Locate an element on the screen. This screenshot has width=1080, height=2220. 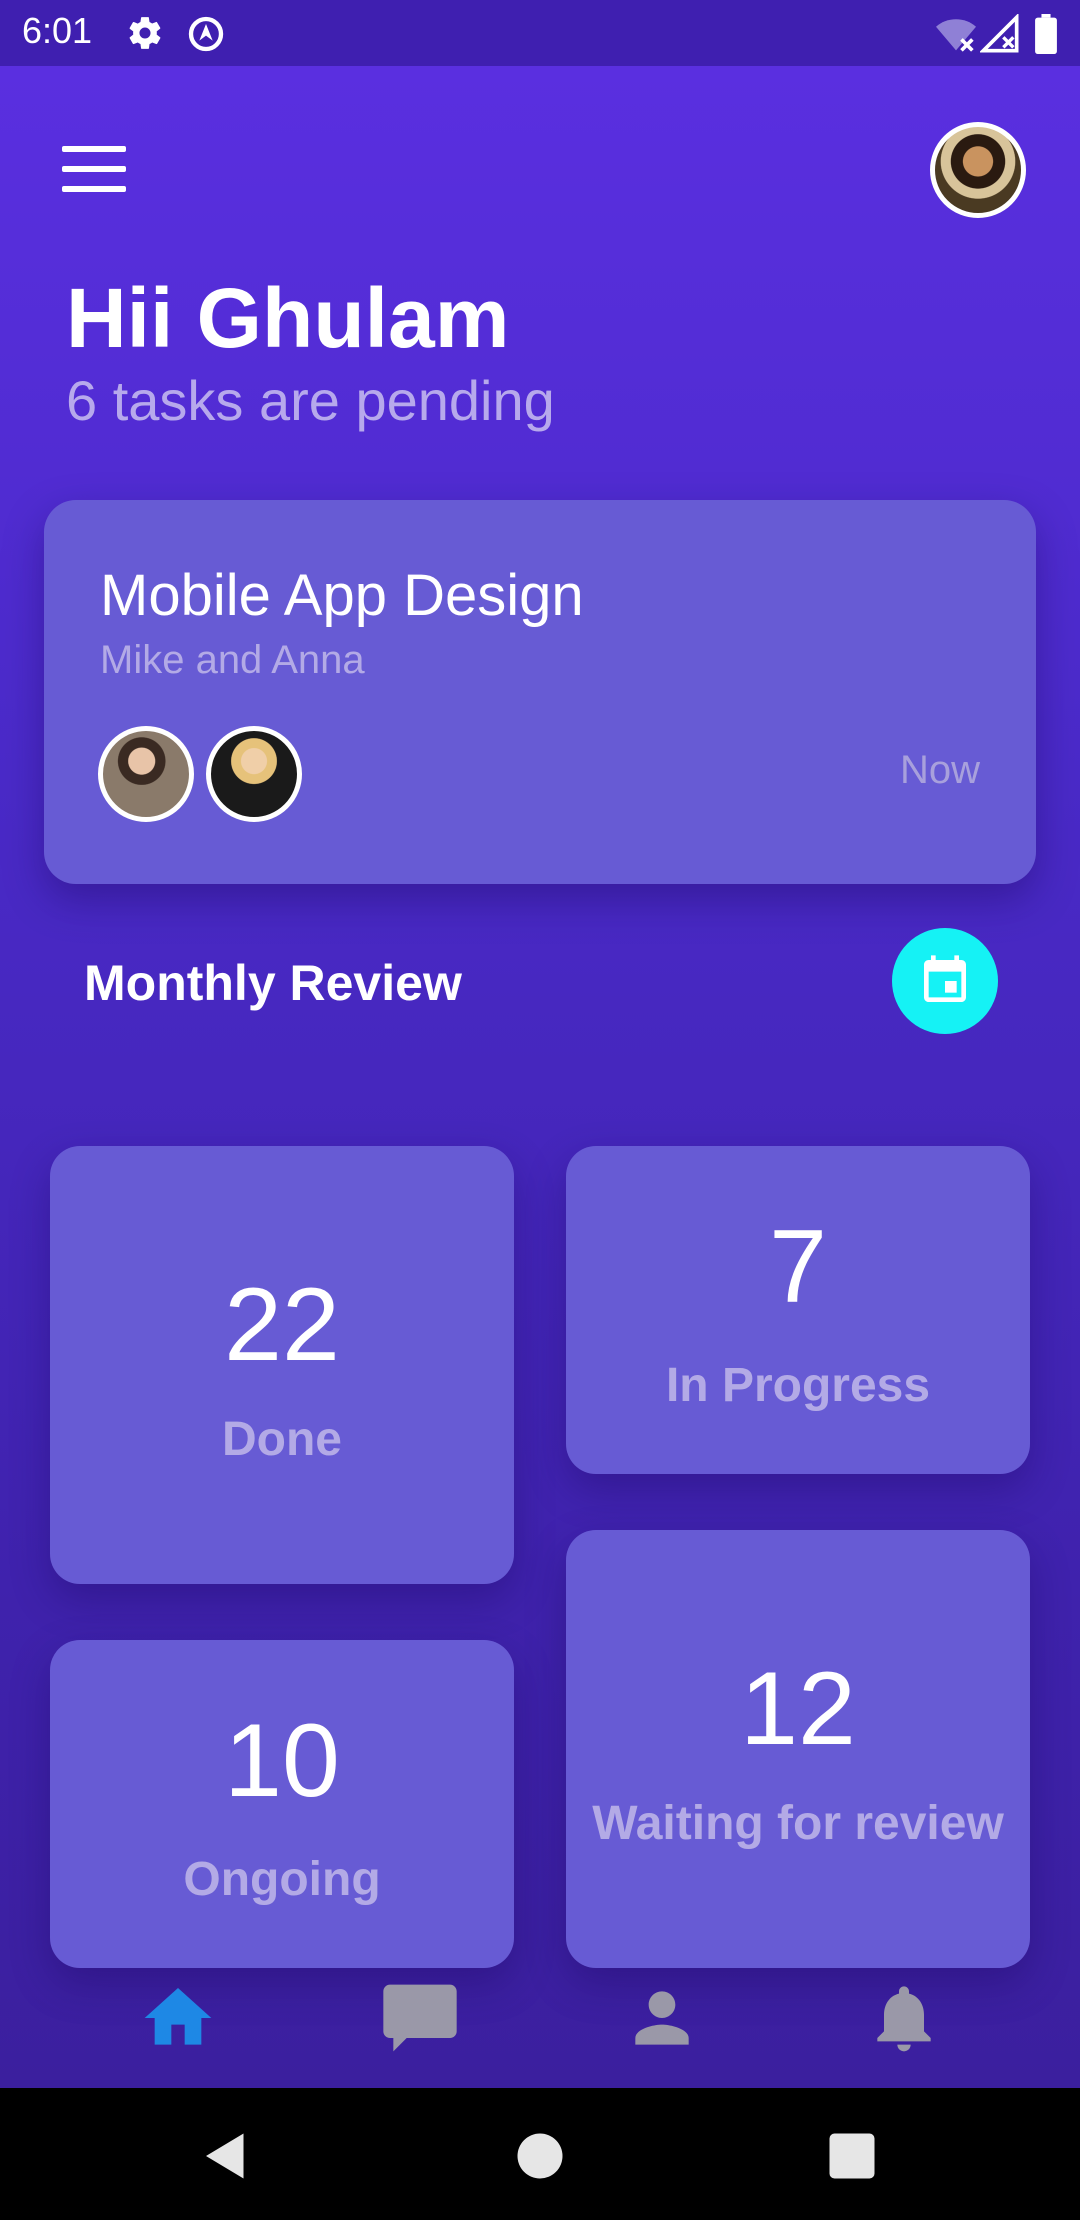
project-time: Now is located at coordinates (939, 770).